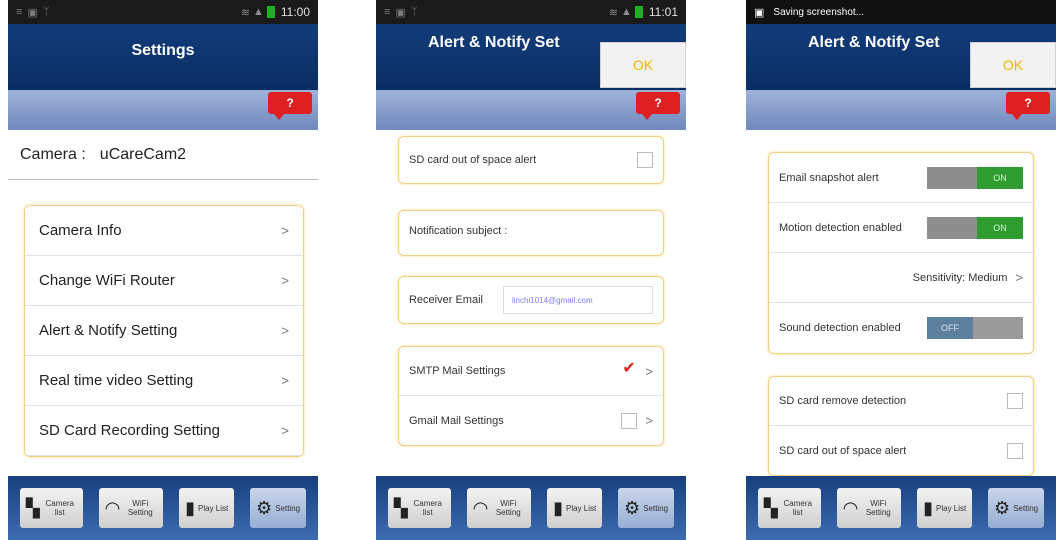  Describe the element at coordinates (80, 230) in the screenshot. I see `menu-item-label: Camera Info` at that location.